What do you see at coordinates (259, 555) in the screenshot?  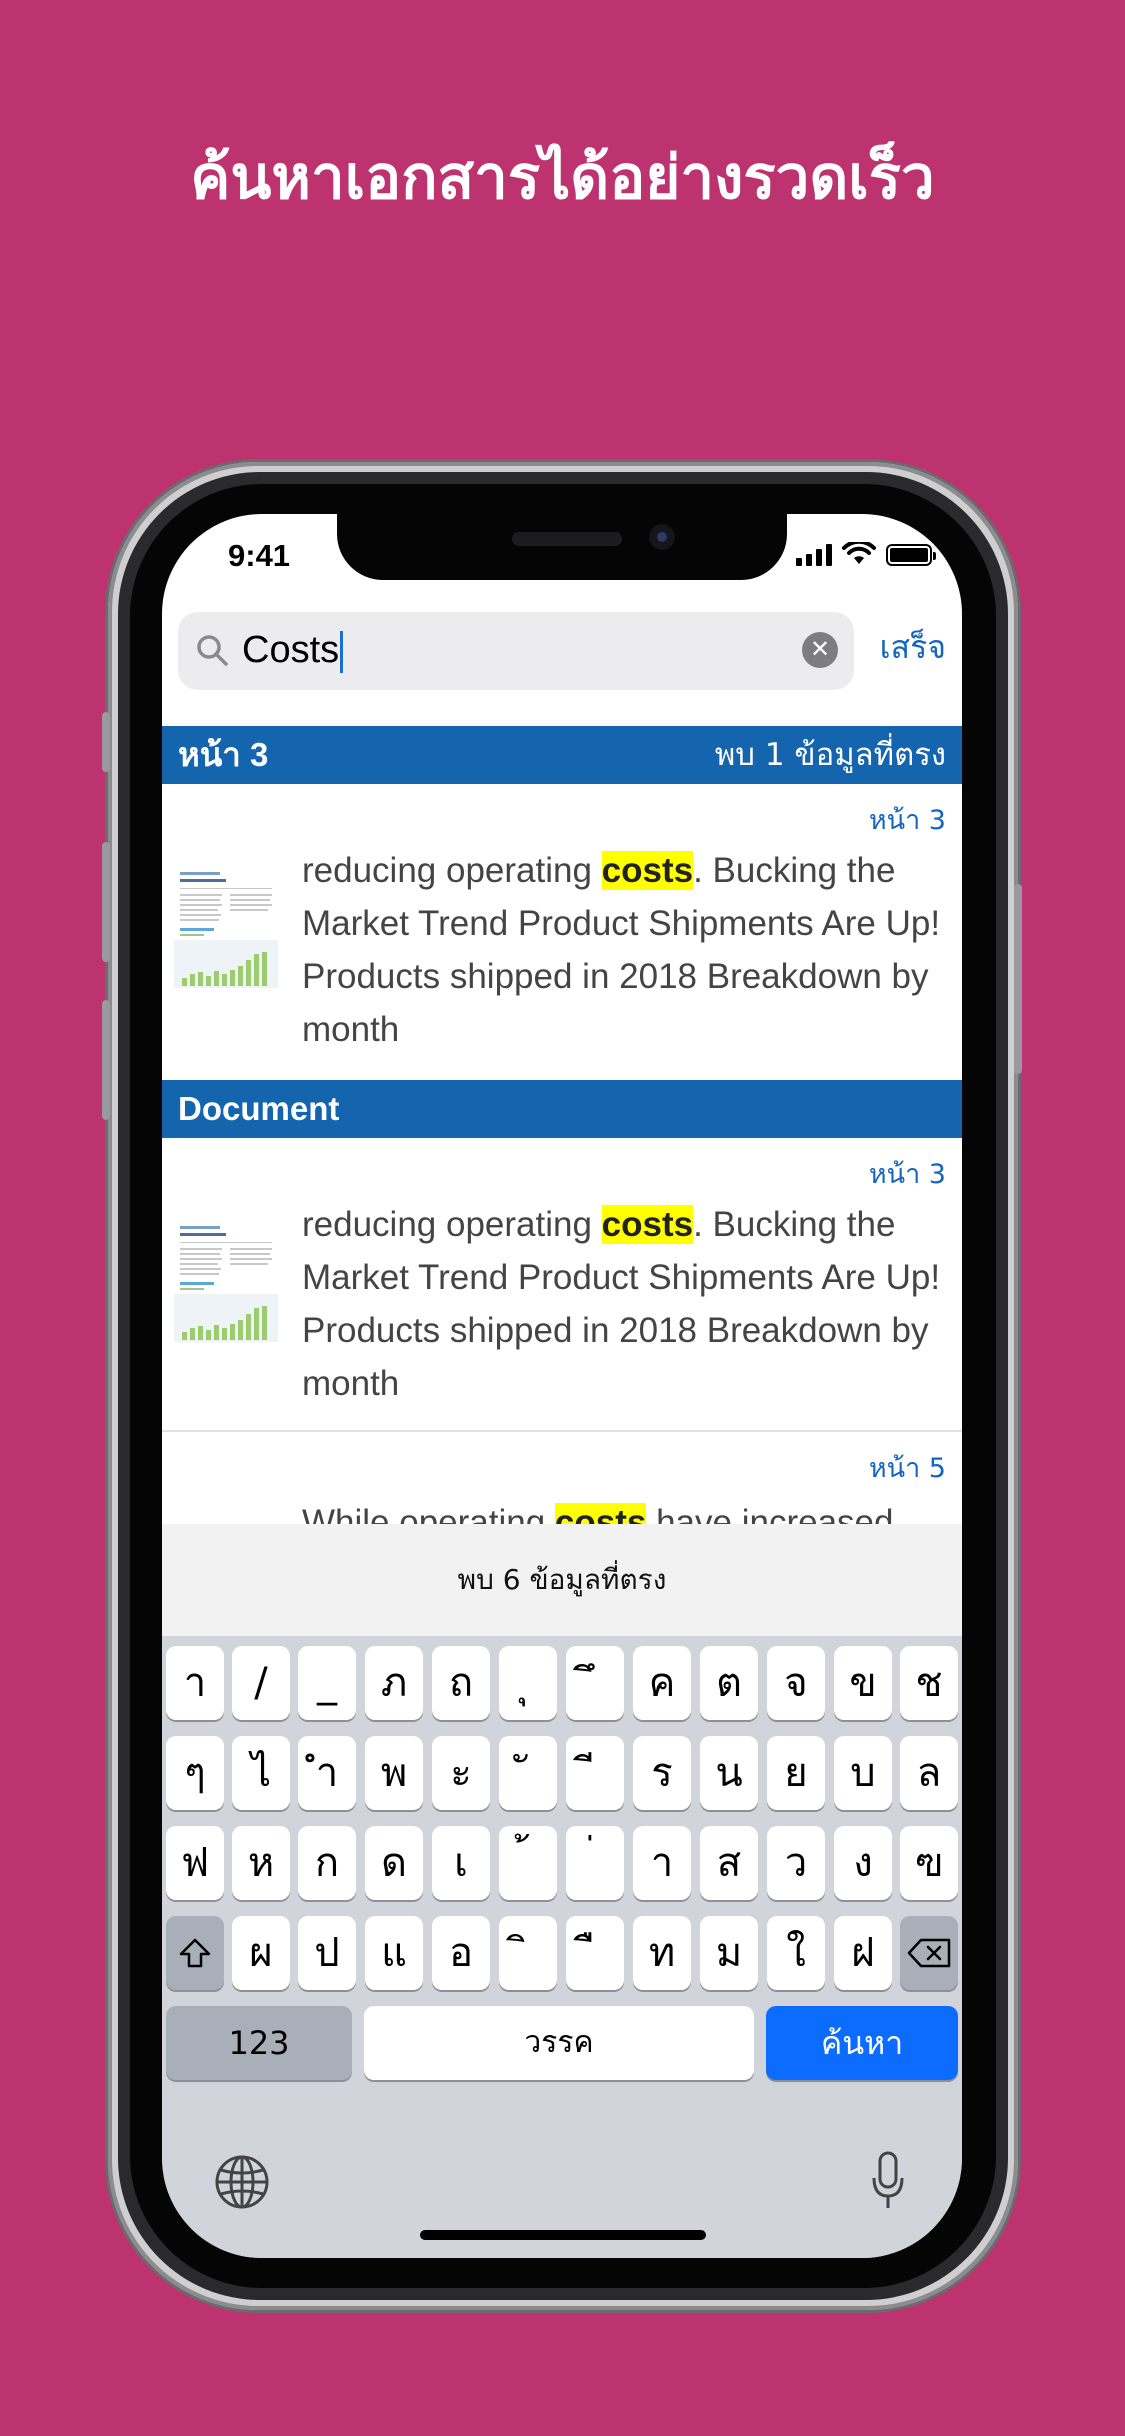 I see `status-time: 9:41` at bounding box center [259, 555].